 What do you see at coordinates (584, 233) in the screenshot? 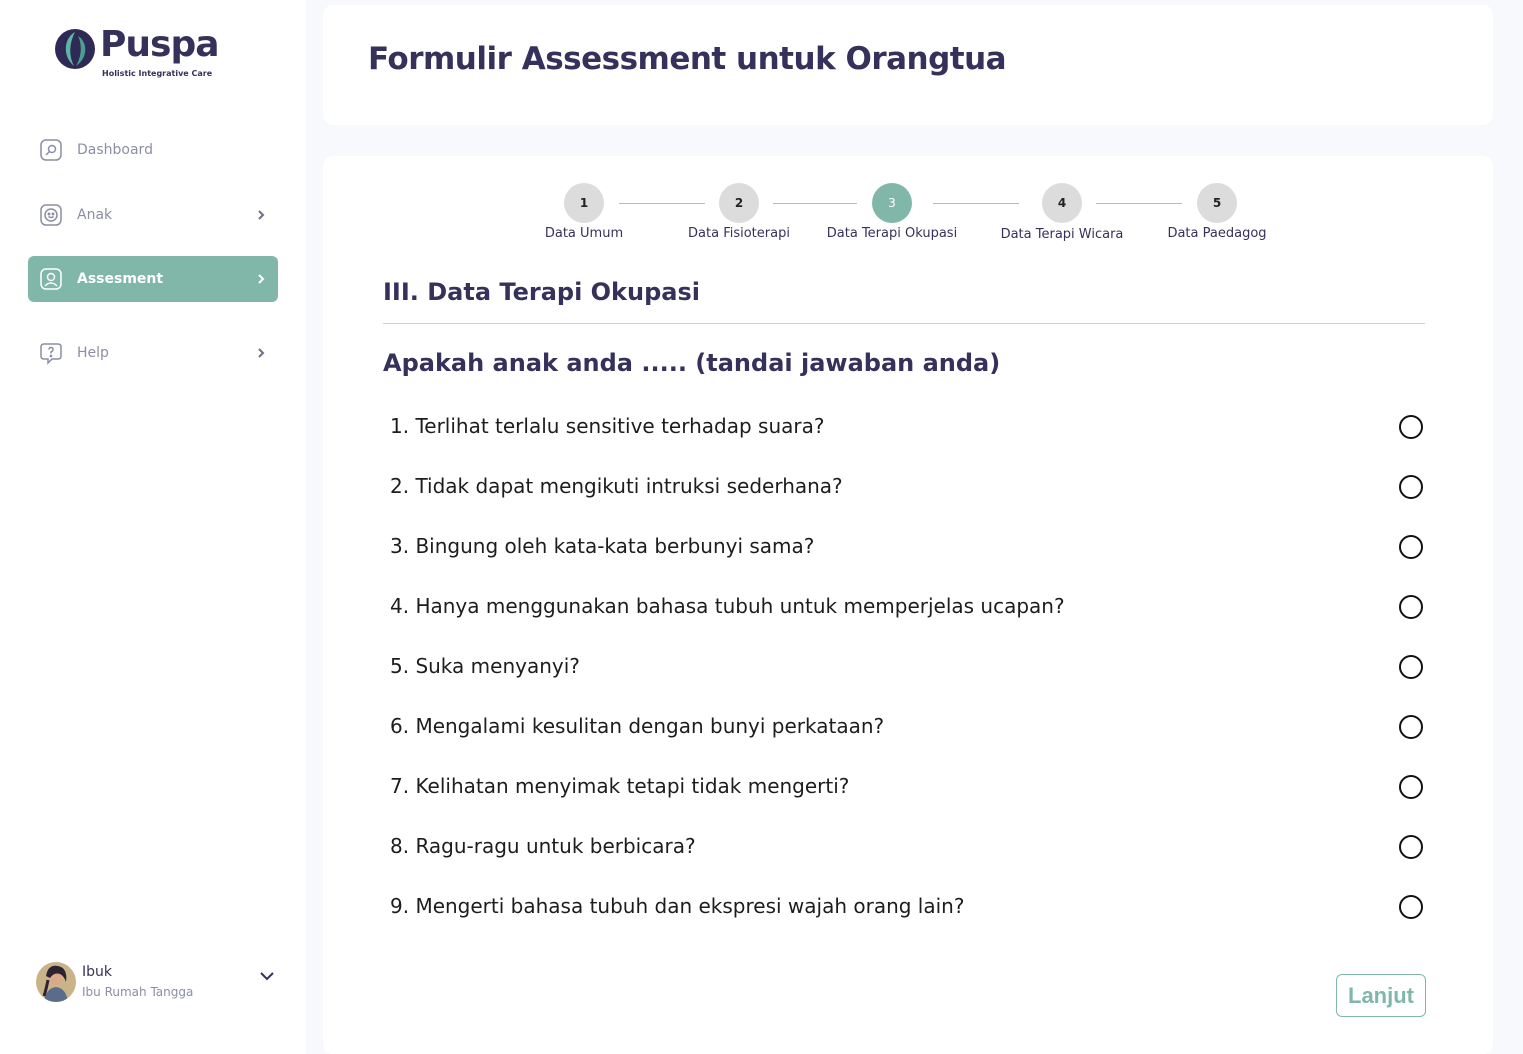
I see `step-label: Data Umum` at bounding box center [584, 233].